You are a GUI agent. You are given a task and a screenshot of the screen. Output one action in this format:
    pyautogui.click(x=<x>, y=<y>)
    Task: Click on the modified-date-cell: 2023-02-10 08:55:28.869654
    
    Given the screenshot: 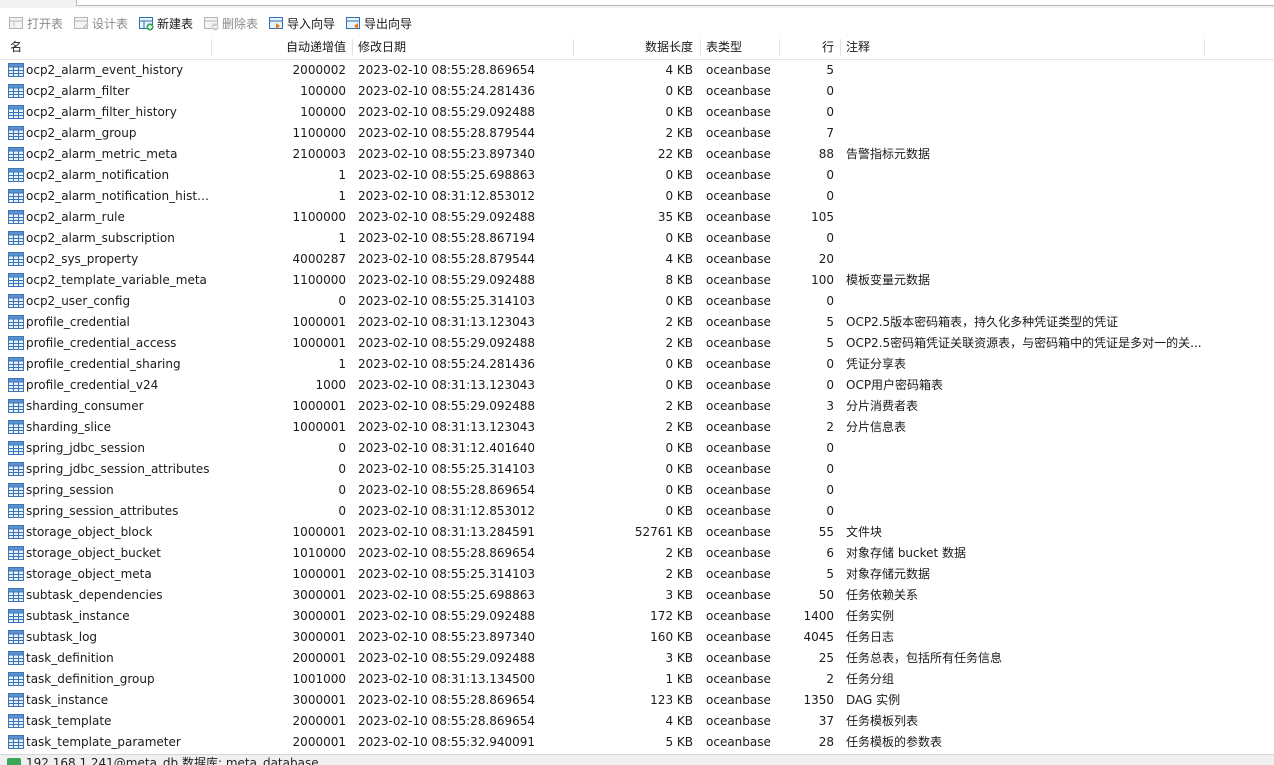 What is the action you would take?
    pyautogui.click(x=447, y=490)
    